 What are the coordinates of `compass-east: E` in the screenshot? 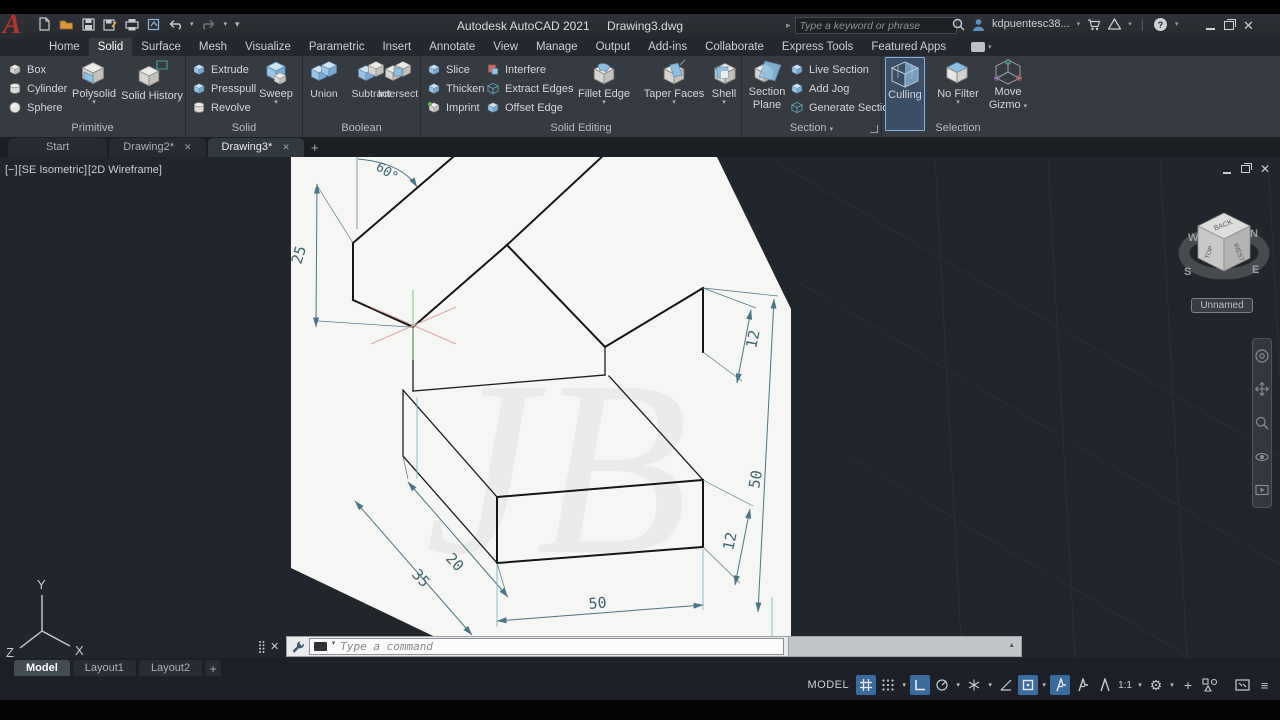 It's located at (1255, 270).